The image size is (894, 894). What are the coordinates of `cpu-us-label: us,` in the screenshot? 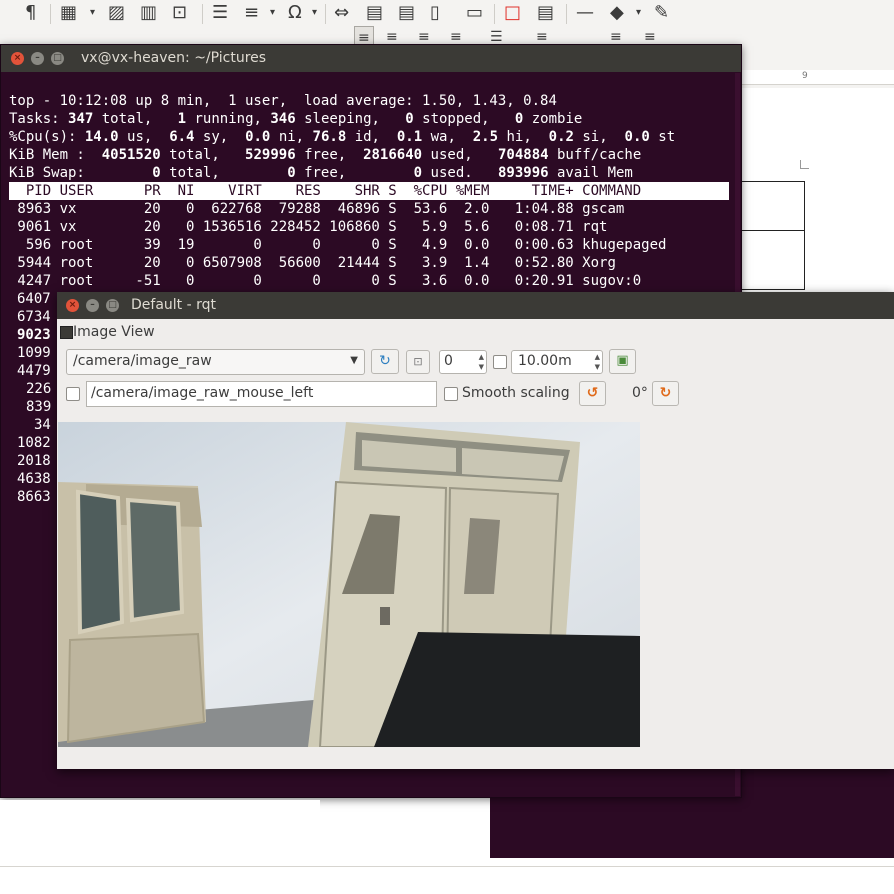 It's located at (140, 137).